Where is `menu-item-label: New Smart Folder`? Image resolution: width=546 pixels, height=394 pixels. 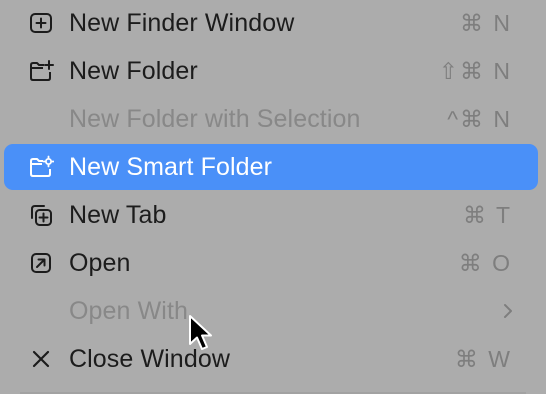 menu-item-label: New Smart Folder is located at coordinates (171, 167).